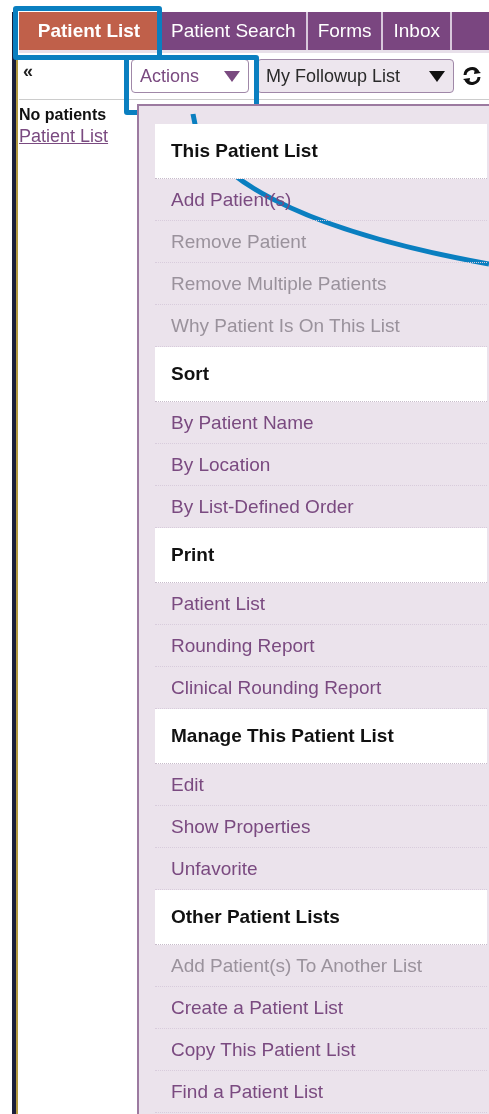 This screenshot has height=1114, width=489. I want to click on menu-section-header: Other Patient Lists, so click(321, 917).